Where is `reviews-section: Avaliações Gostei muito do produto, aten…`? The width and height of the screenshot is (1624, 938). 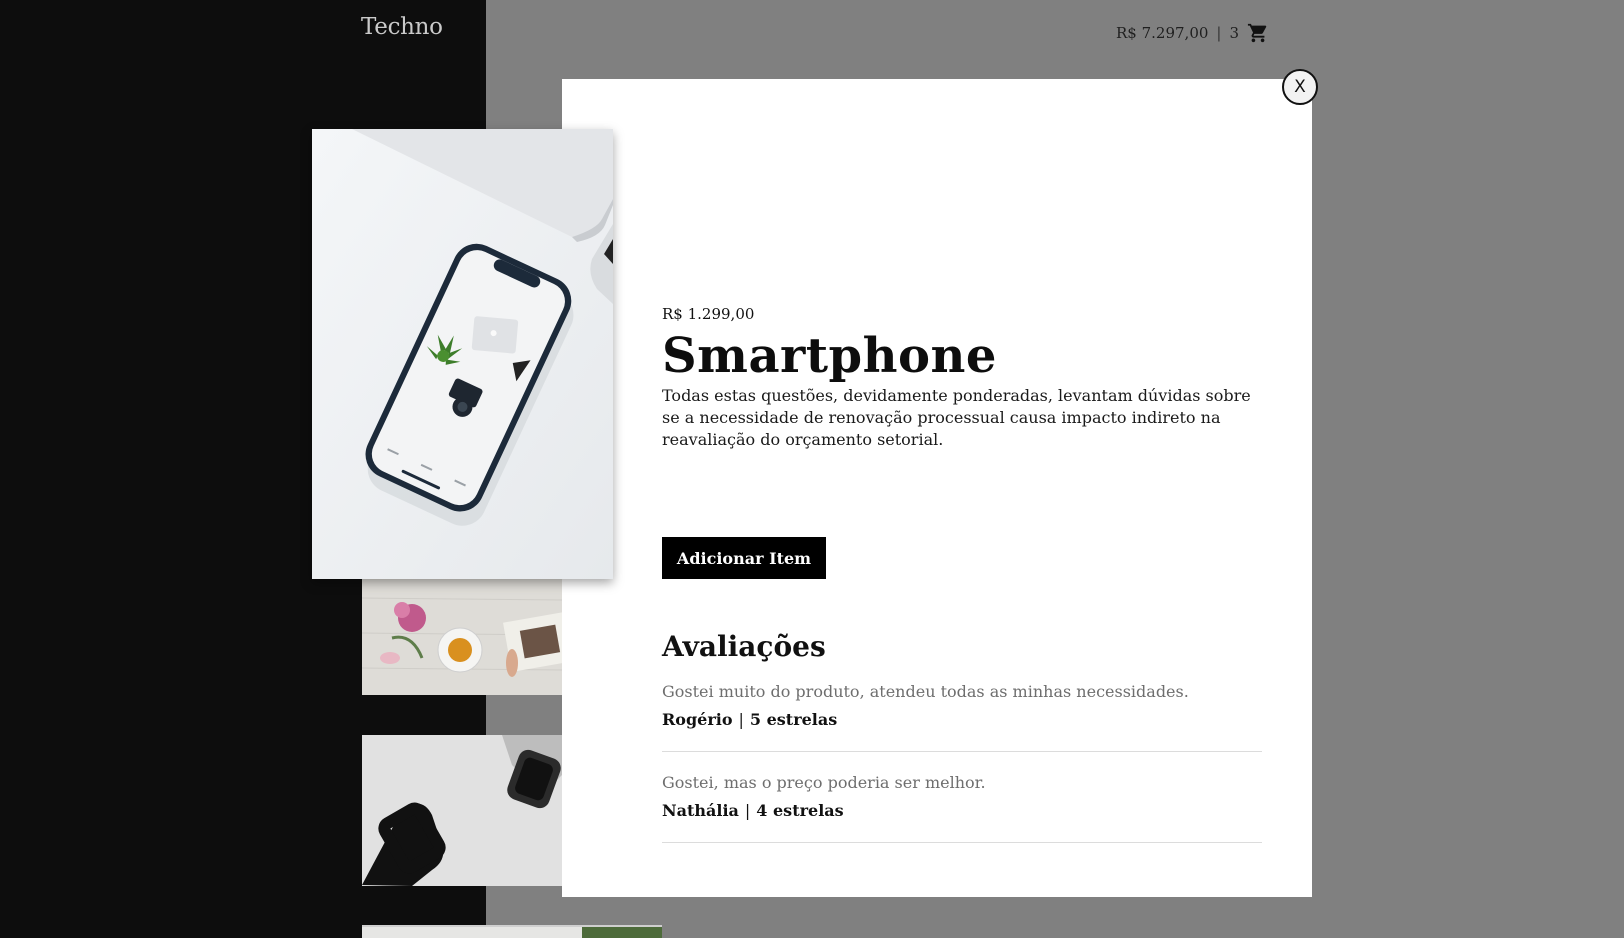
reviews-section: Avaliações Gostei muito do produto, aten… is located at coordinates (962, 746).